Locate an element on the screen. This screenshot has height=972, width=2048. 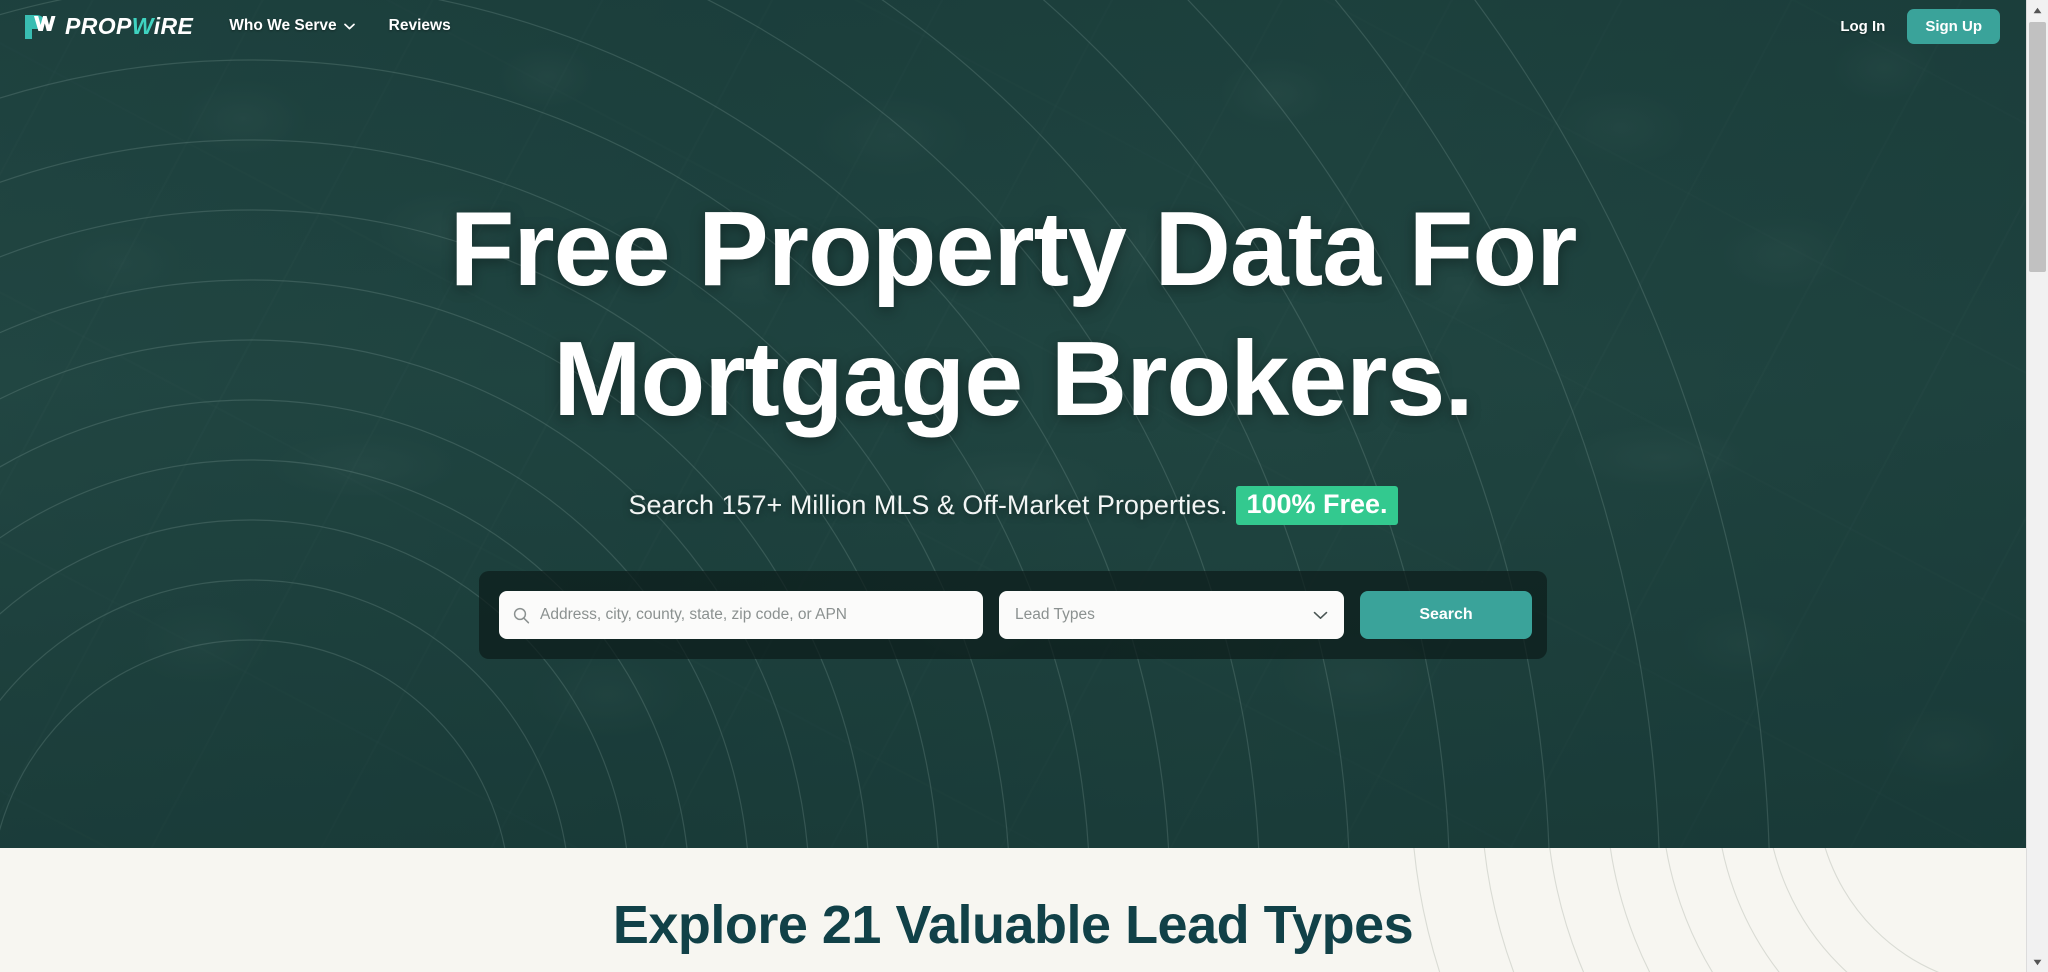
nav-right-group: Log In Sign Up is located at coordinates (1920, 26).